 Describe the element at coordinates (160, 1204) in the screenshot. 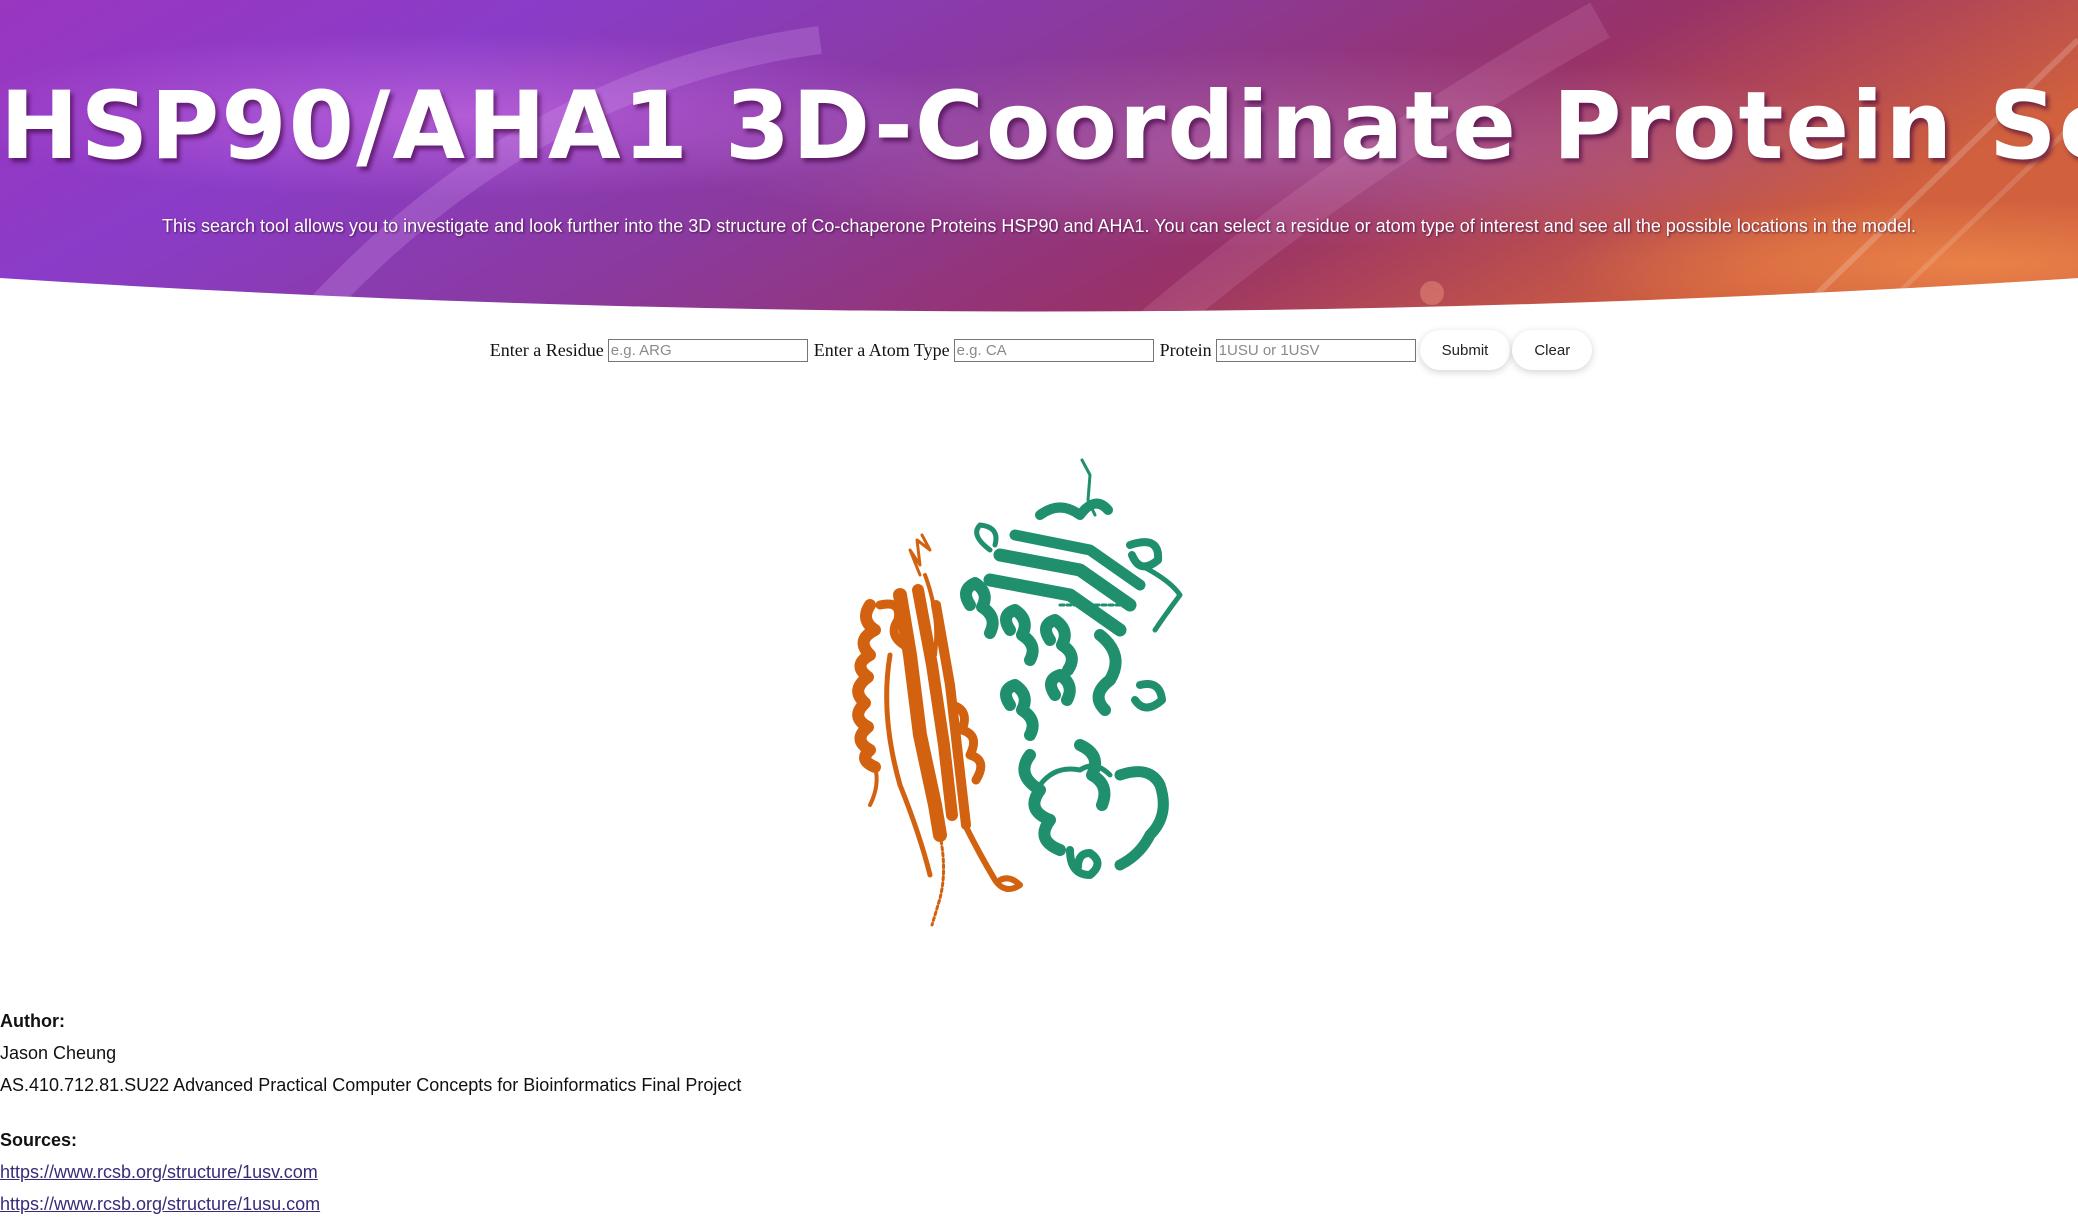

I see `source-link-1usu: https://www.rcsb.org/structure/1usu.com` at that location.